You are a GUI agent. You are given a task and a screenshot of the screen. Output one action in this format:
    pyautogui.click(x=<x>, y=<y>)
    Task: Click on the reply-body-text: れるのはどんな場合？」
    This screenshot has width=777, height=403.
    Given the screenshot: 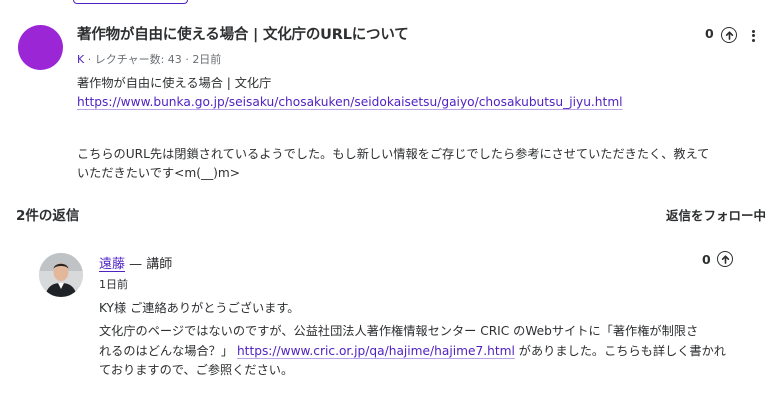 What is the action you would take?
    pyautogui.click(x=168, y=351)
    